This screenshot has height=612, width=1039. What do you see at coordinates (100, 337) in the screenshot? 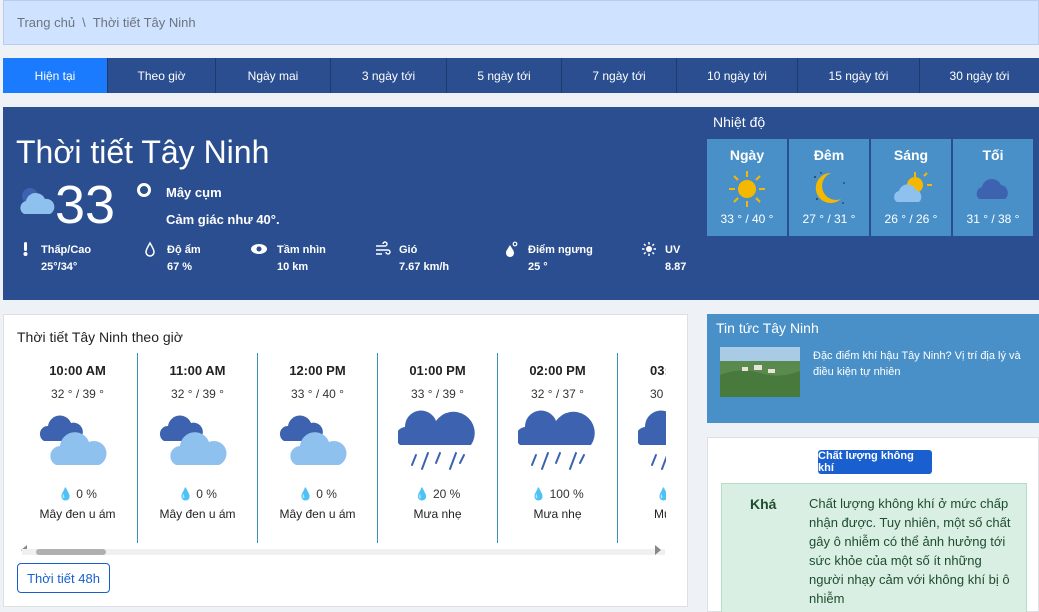
I see `hourly-title: Thời tiết Tây Ninh theo giờ` at bounding box center [100, 337].